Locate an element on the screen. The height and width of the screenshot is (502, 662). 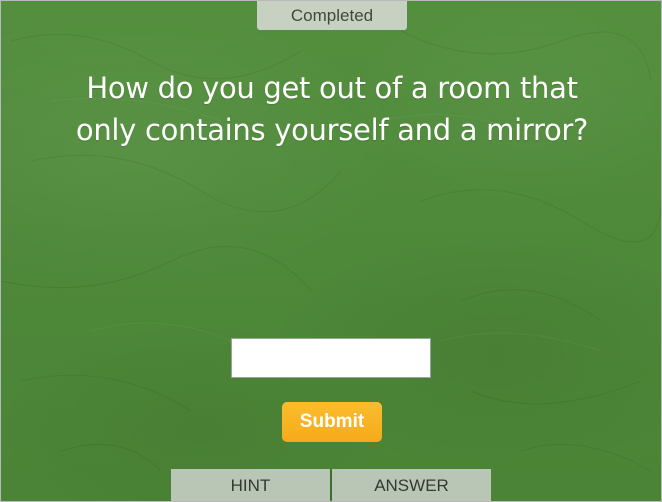
bottom-tabs: HINT ANSWER is located at coordinates (331, 485).